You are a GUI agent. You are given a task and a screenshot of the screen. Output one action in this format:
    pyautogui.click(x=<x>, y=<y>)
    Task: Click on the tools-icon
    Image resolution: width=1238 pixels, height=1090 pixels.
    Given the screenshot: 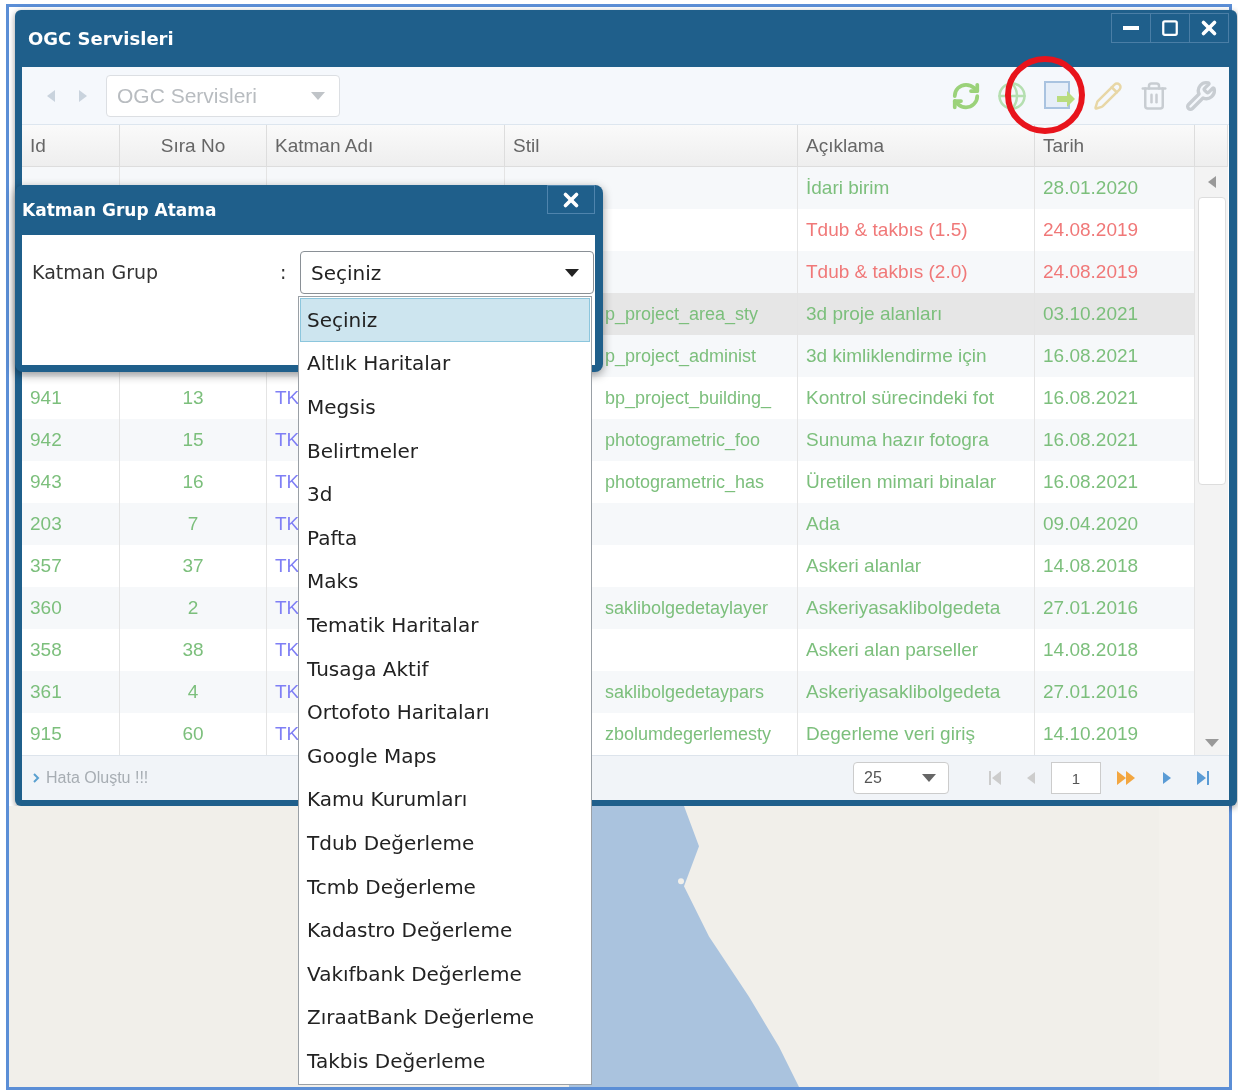 What is the action you would take?
    pyautogui.click(x=1201, y=95)
    